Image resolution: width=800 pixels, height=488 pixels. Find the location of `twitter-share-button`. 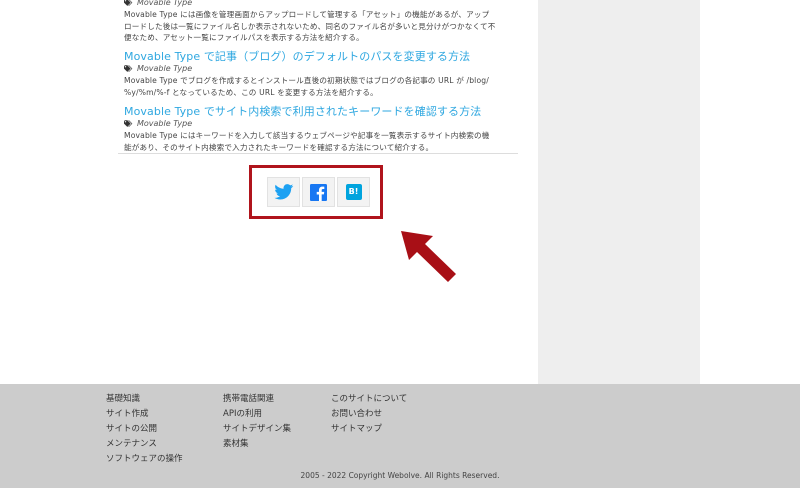

twitter-share-button is located at coordinates (283, 192).